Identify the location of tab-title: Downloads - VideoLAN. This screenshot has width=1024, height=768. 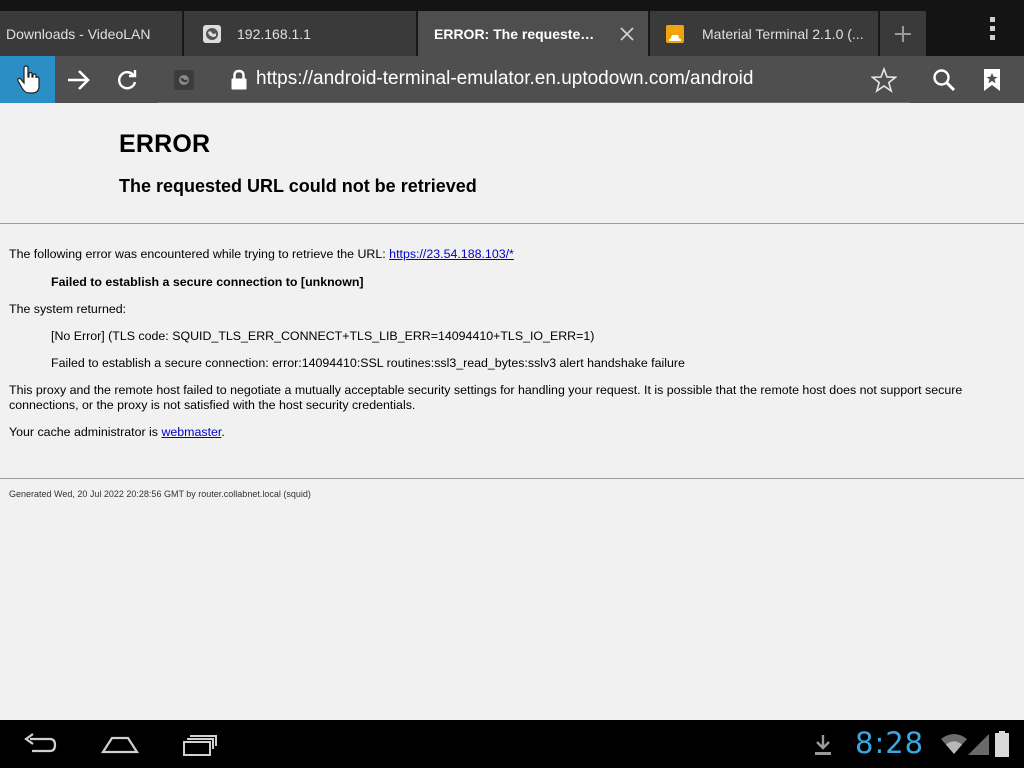
(78, 33).